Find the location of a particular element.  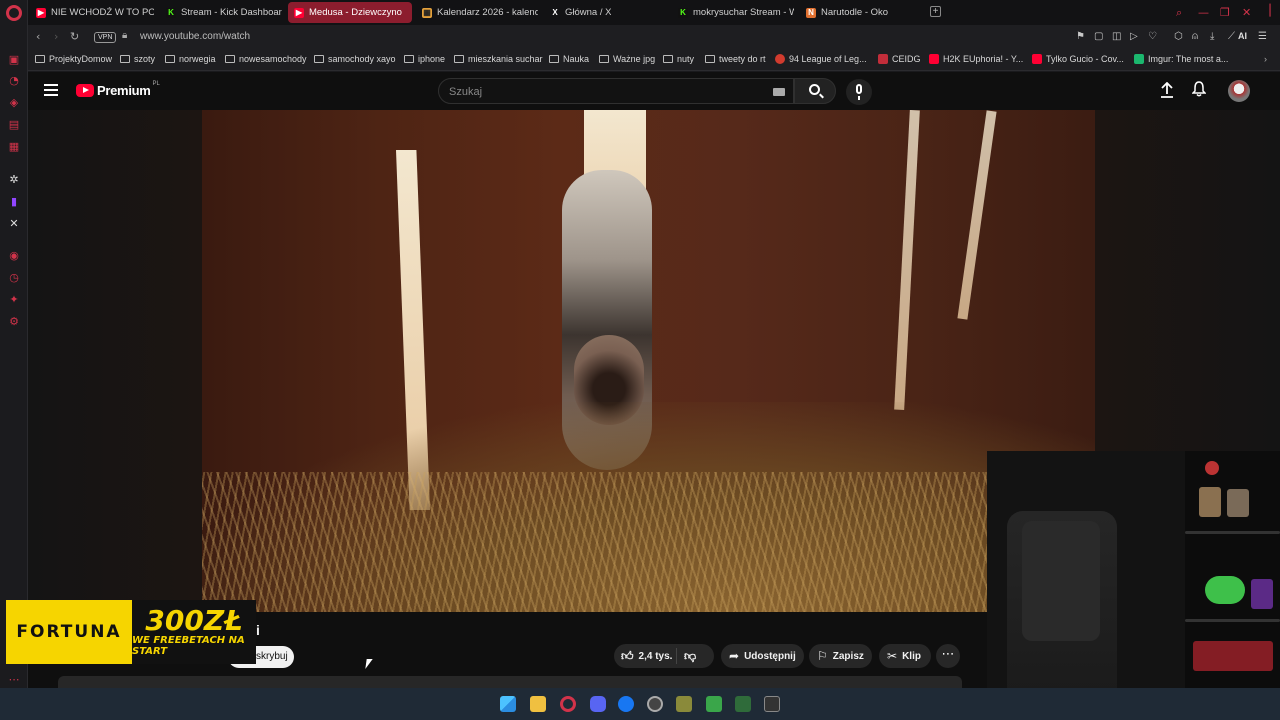

bookmark-folder: iphone is located at coordinates (424, 59).